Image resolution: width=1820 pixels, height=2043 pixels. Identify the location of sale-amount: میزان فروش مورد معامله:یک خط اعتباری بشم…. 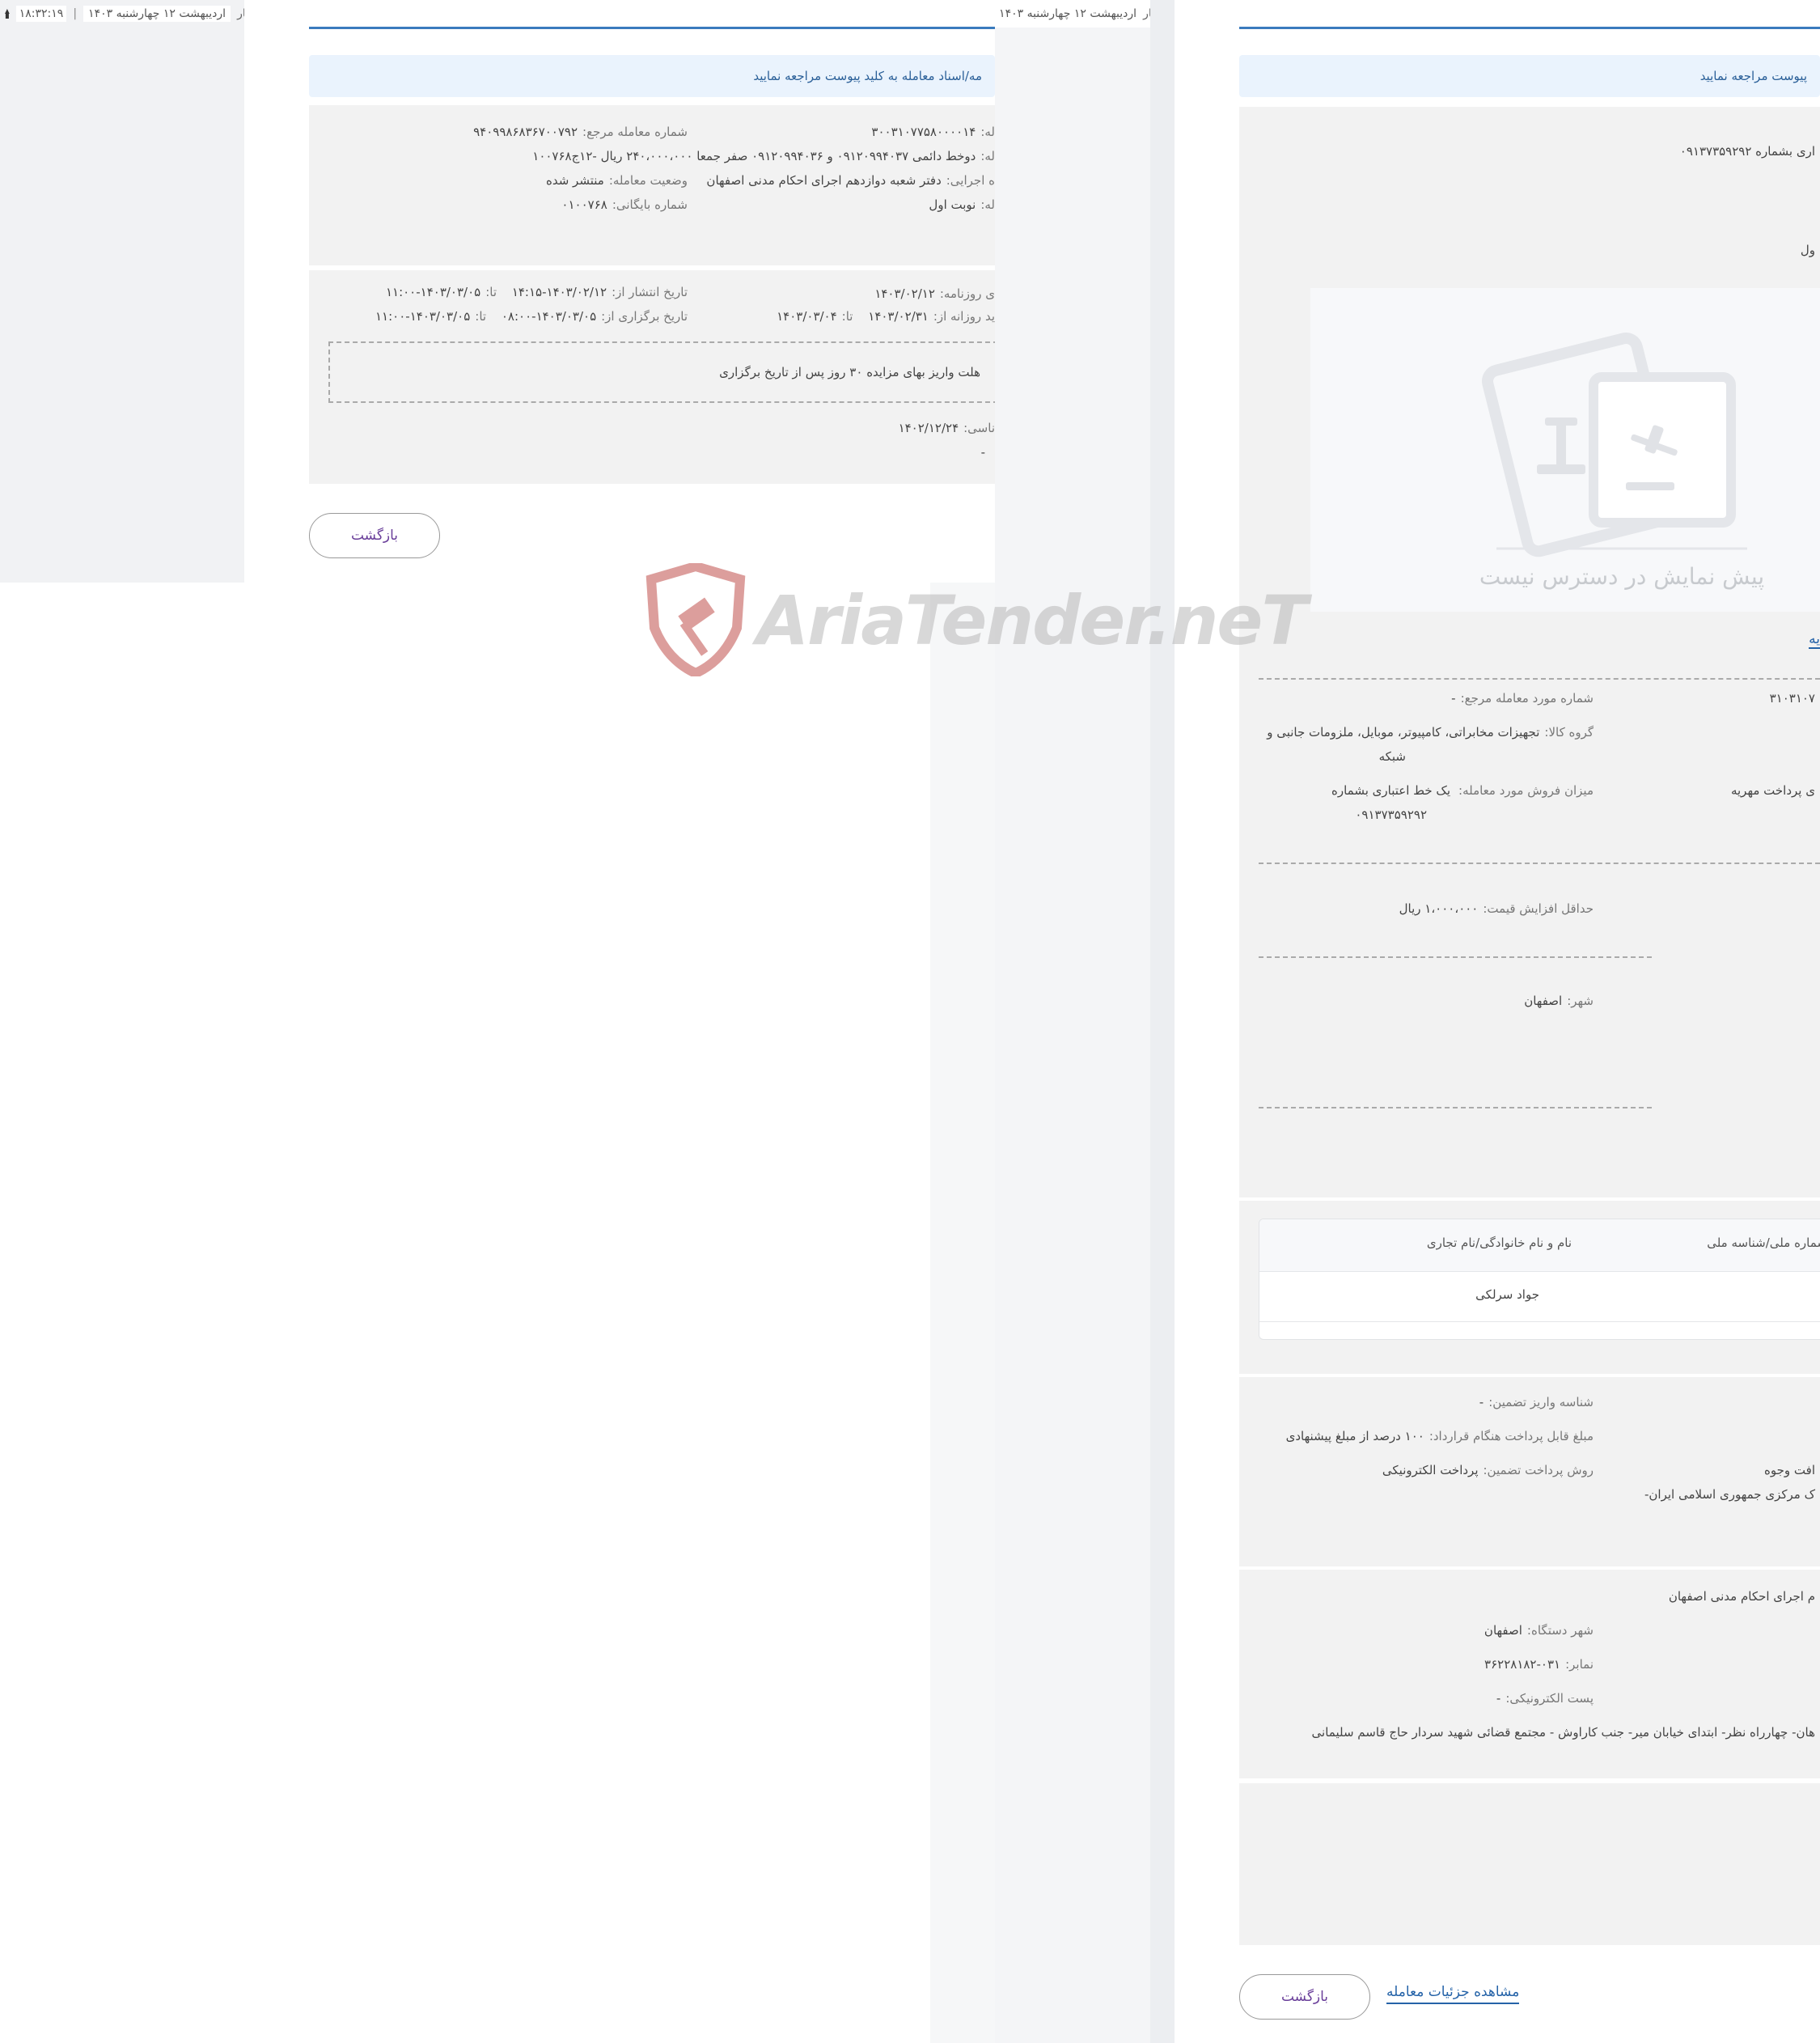
(1463, 790).